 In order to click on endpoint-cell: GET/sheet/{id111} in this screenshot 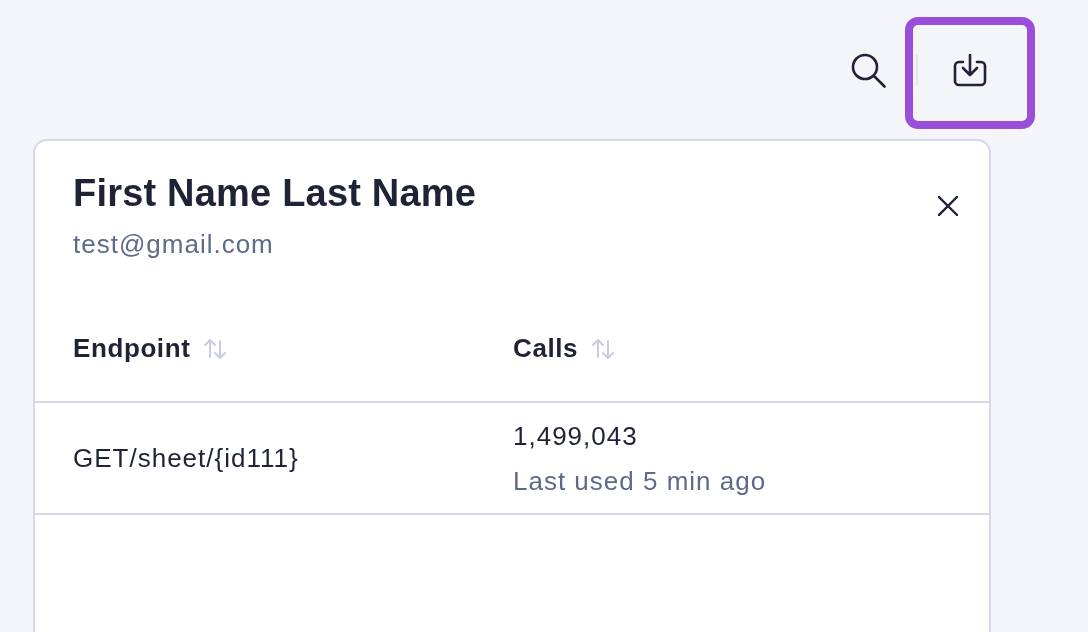, I will do `click(186, 458)`.